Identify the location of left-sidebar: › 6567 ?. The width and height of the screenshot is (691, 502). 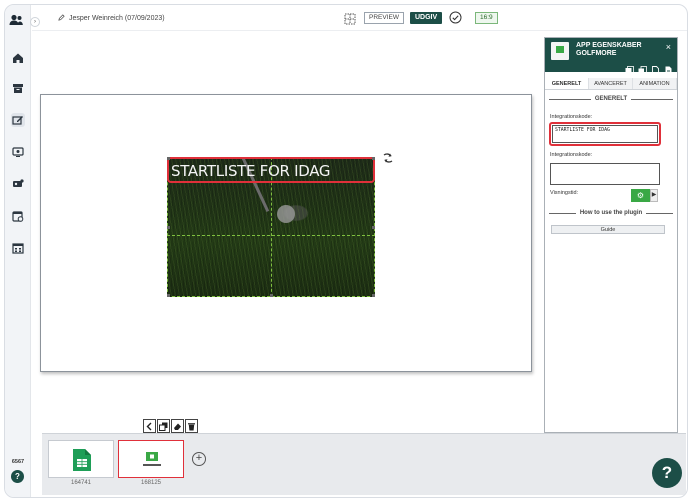
(22, 251).